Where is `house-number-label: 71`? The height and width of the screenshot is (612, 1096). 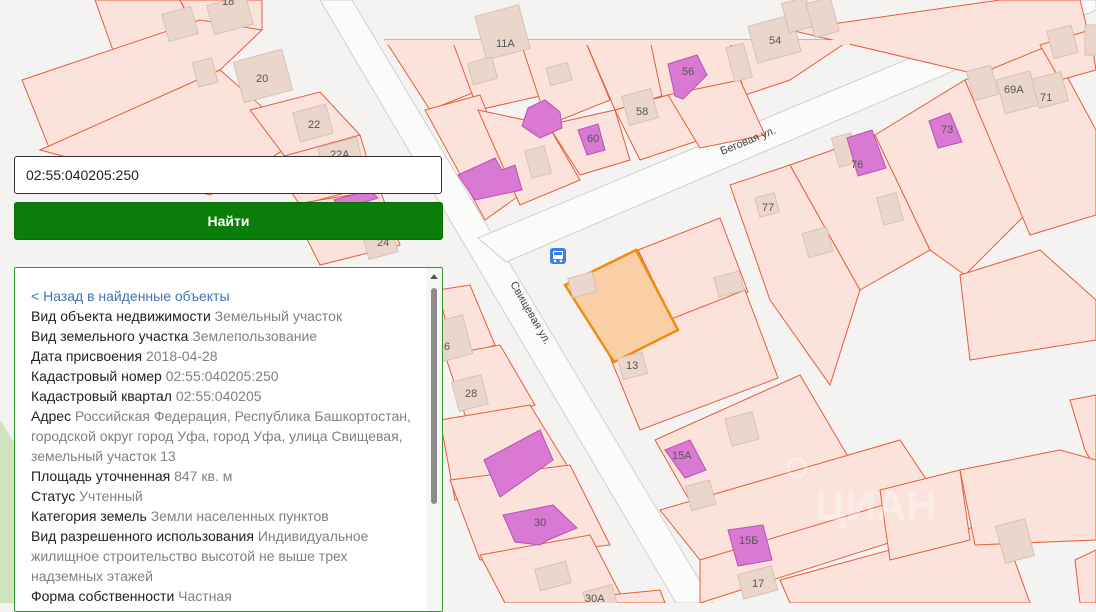 house-number-label: 71 is located at coordinates (1046, 98).